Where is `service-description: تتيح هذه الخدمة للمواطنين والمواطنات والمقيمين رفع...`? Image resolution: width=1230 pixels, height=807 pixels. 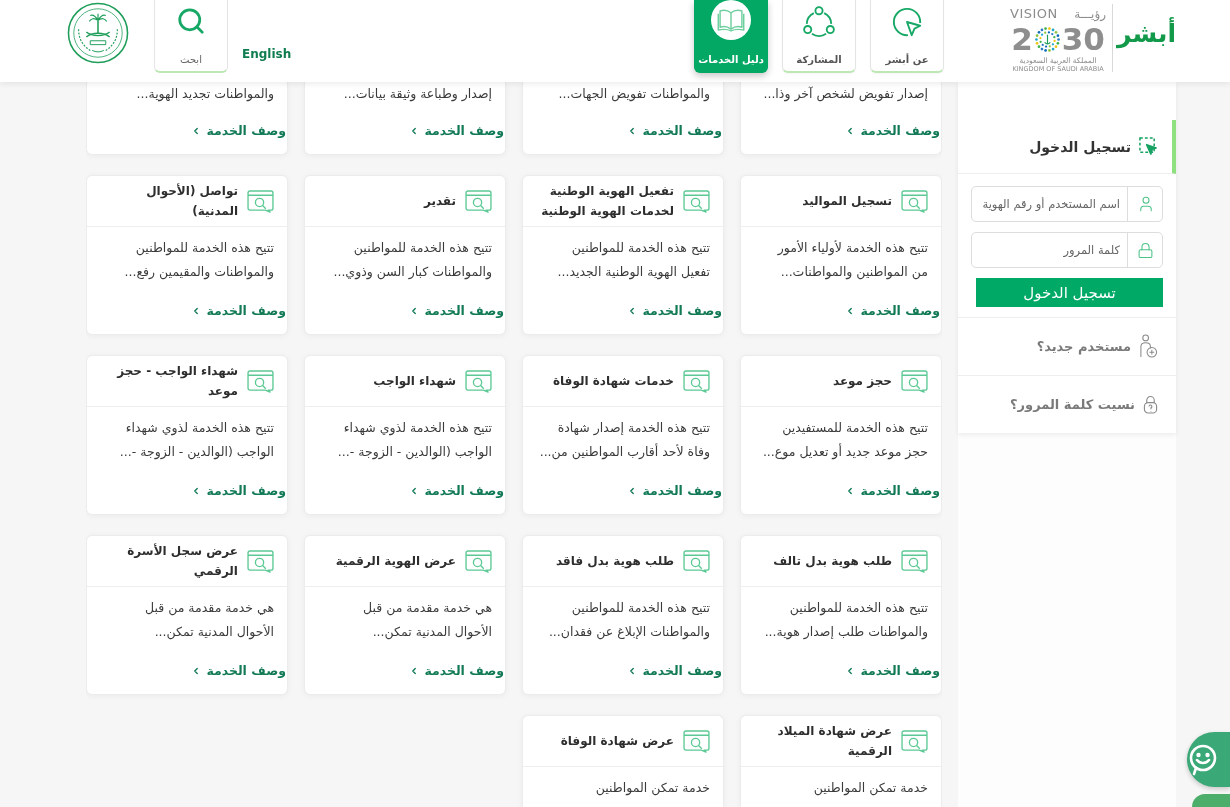 service-description: تتيح هذه الخدمة للمواطنين والمواطنات والمقيمين رفع... is located at coordinates (199, 260).